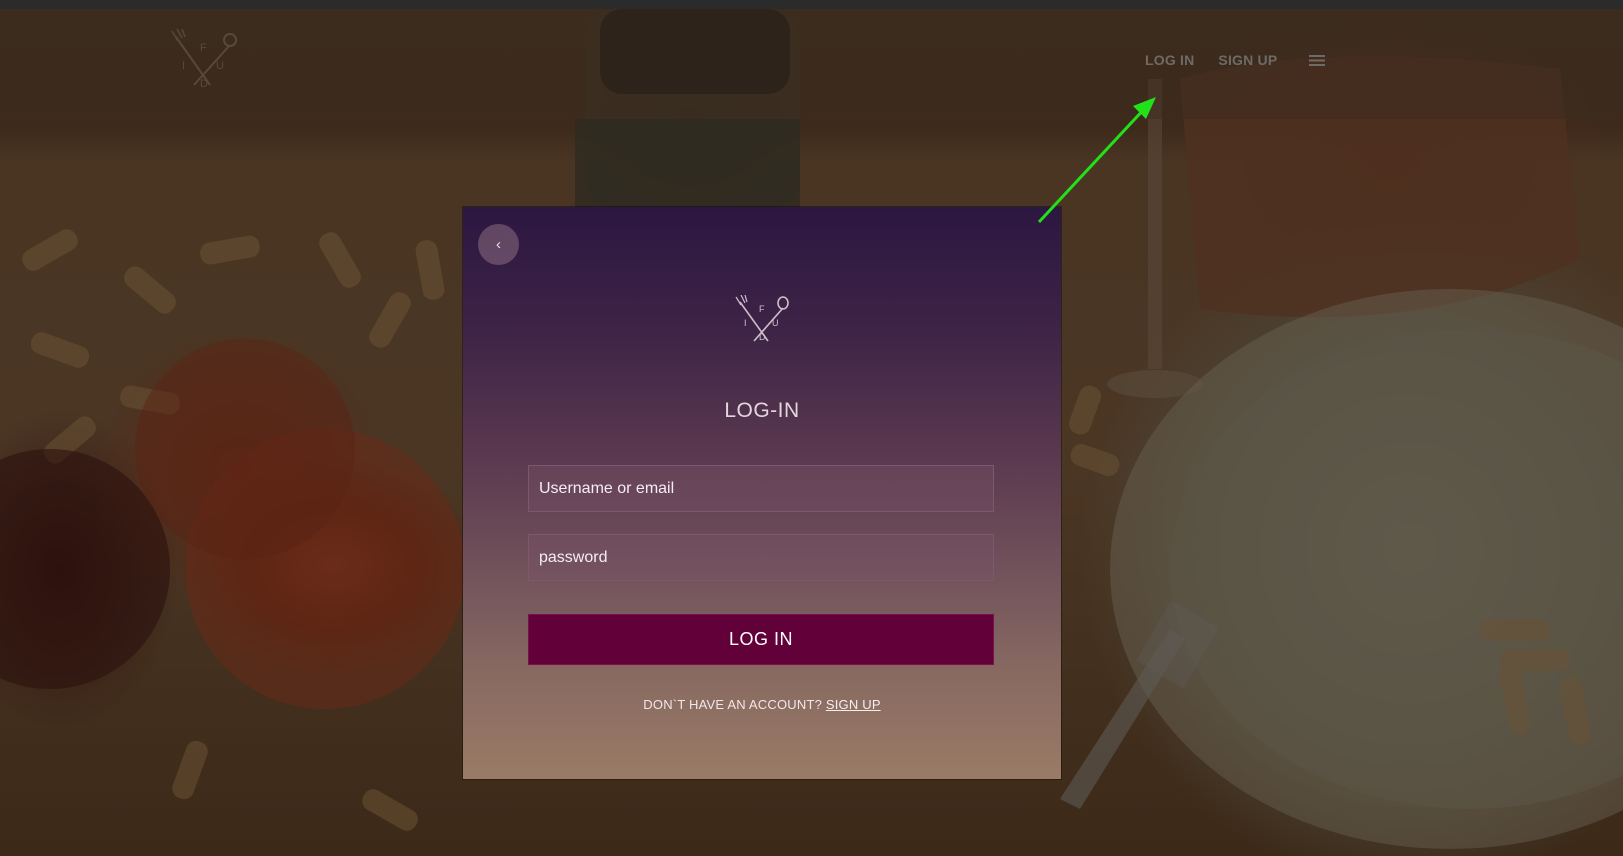 This screenshot has height=856, width=1623. I want to click on signup-link: SIGN UP, so click(853, 704).